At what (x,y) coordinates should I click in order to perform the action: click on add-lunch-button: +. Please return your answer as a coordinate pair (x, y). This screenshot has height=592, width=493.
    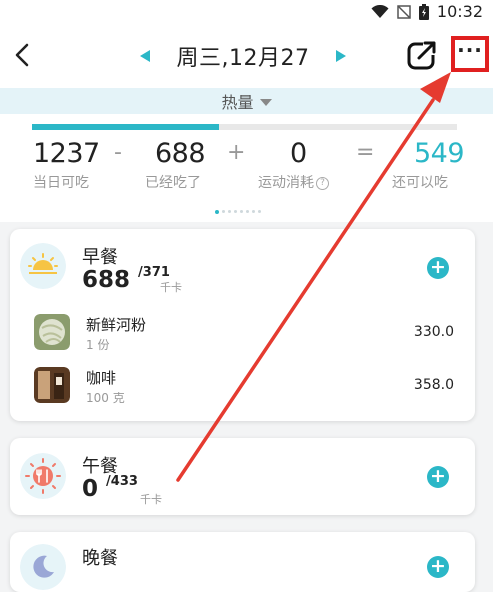
    Looking at the image, I should click on (438, 477).